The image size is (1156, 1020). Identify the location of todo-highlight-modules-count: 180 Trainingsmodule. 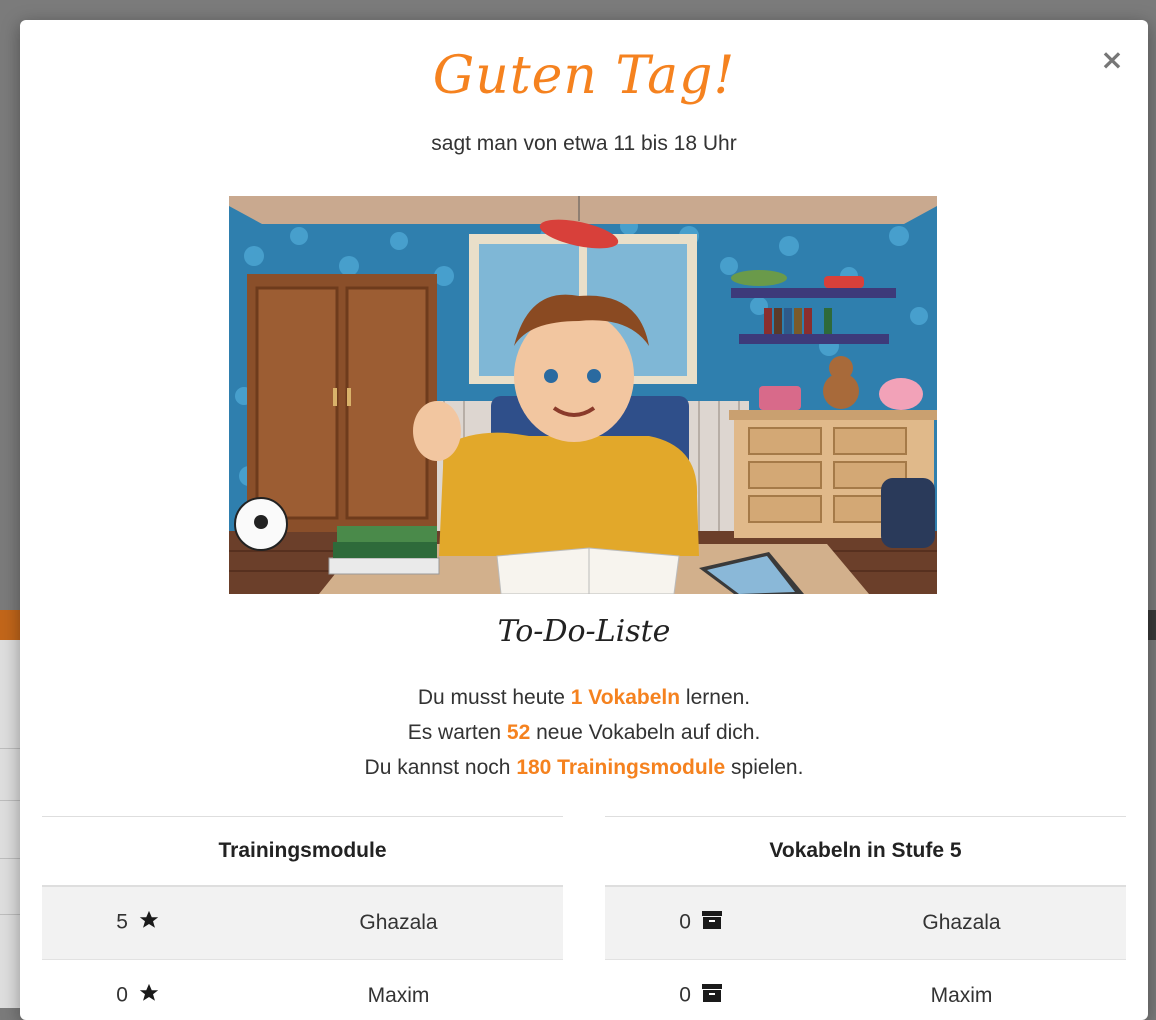
(620, 767).